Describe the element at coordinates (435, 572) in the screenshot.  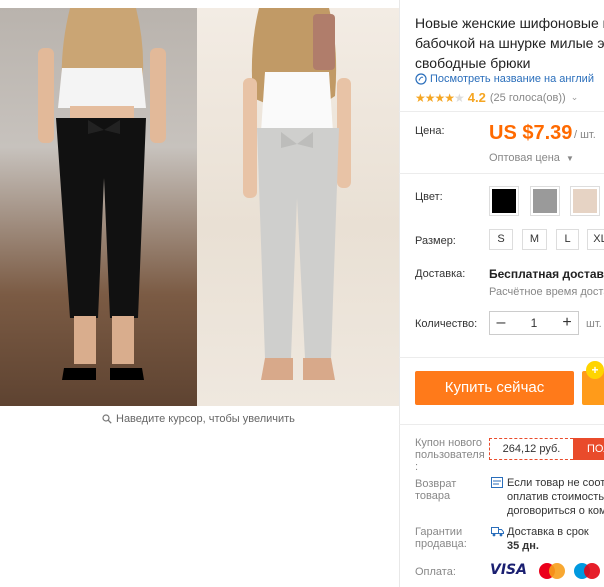
I see `payment-label: Оплата:` at that location.